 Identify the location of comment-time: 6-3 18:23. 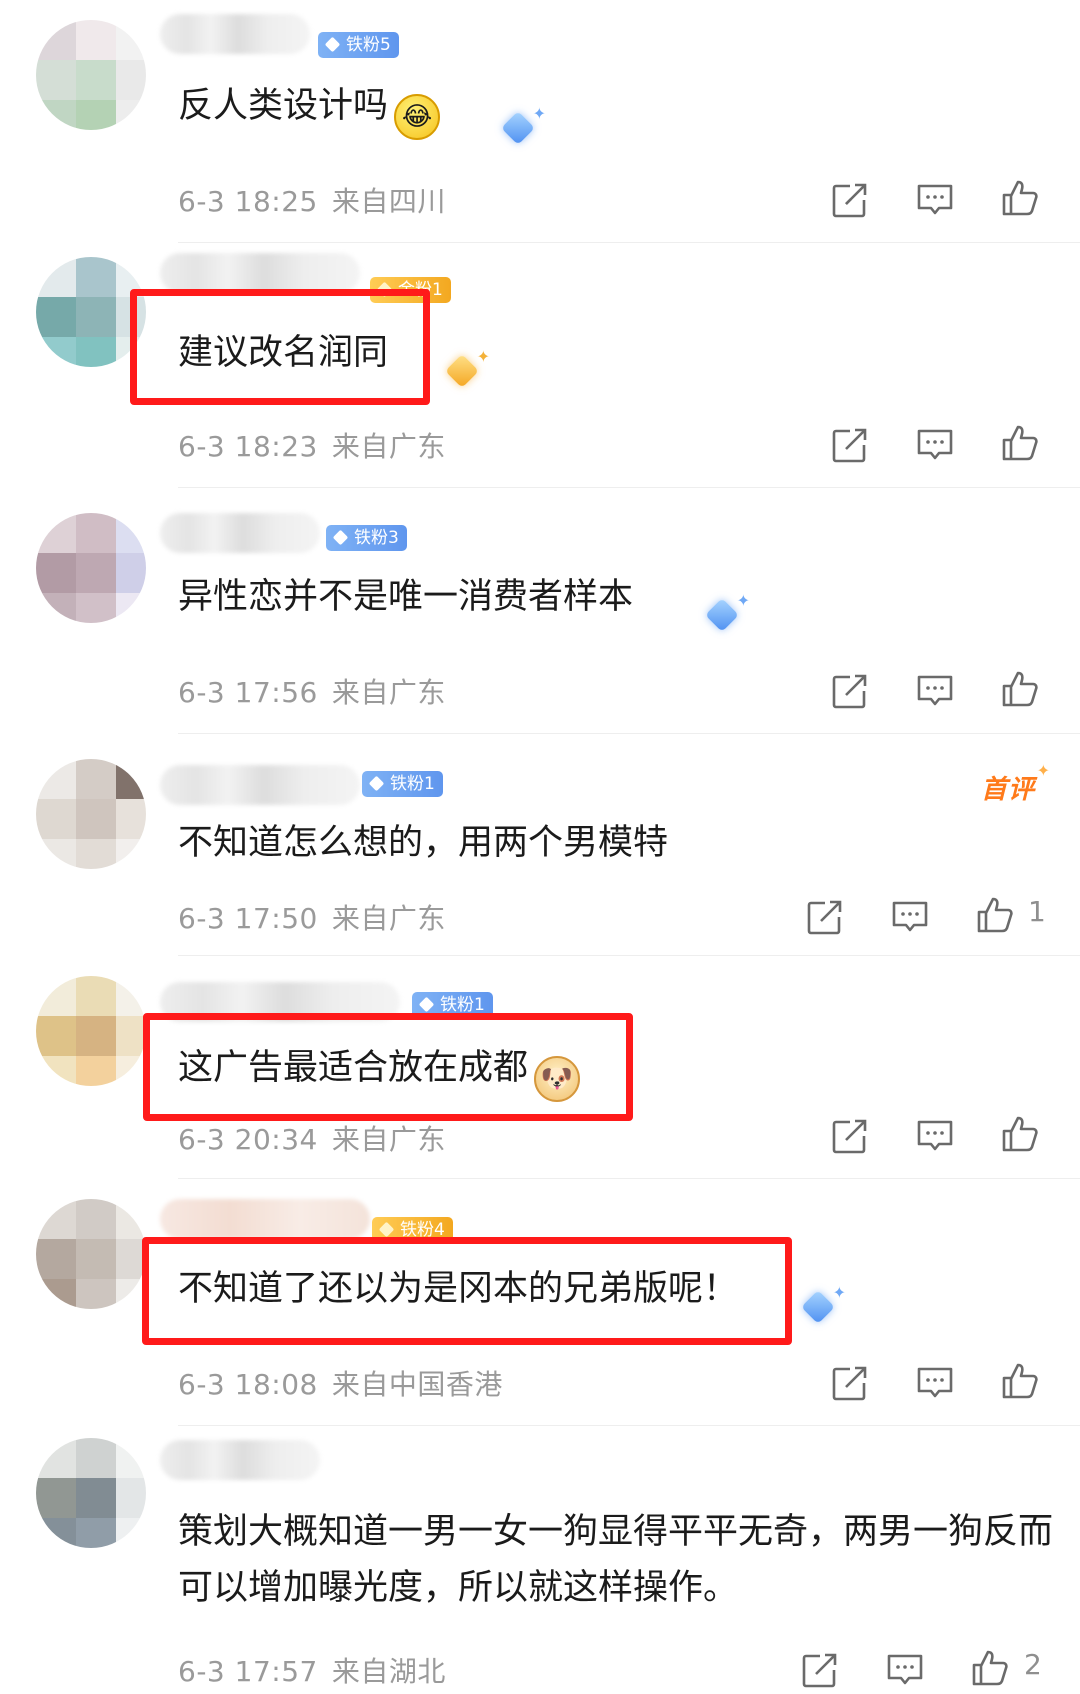
(248, 446).